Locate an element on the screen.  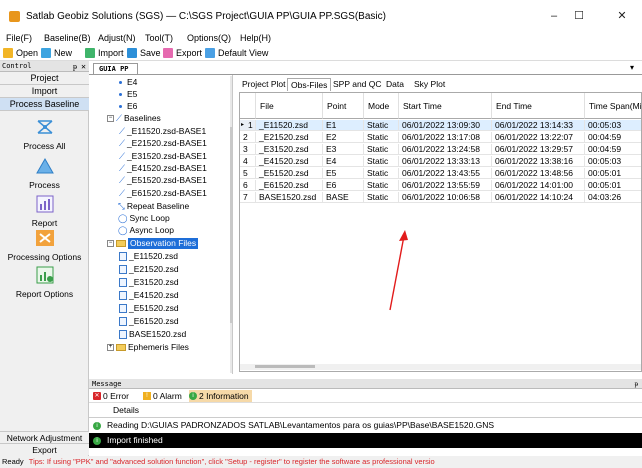
table-cell-point: BASE is located at coordinates (343, 197).